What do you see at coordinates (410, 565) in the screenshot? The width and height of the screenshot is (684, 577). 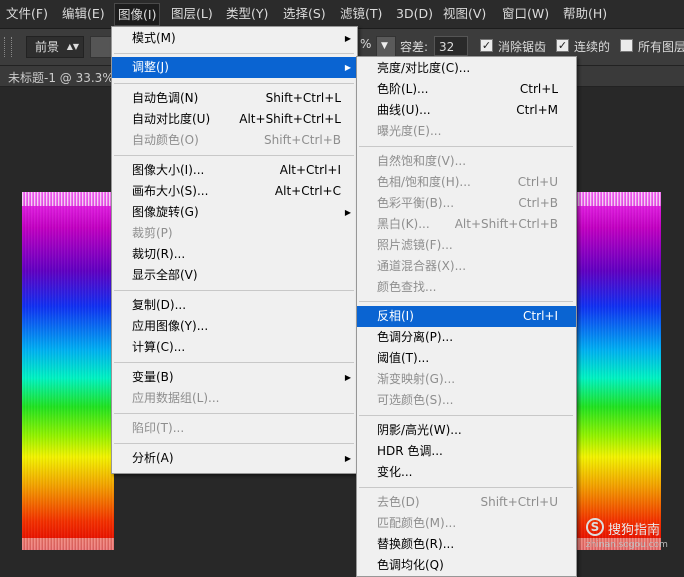 I see `menu-item-label: 色调均化(Q)` at bounding box center [410, 565].